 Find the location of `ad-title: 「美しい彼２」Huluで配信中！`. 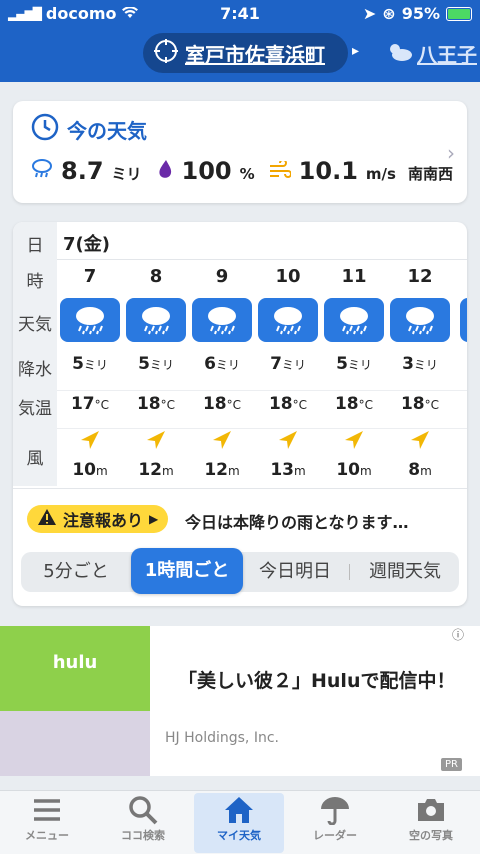

ad-title: 「美しい彼２」Huluで配信中！ is located at coordinates (316, 679).